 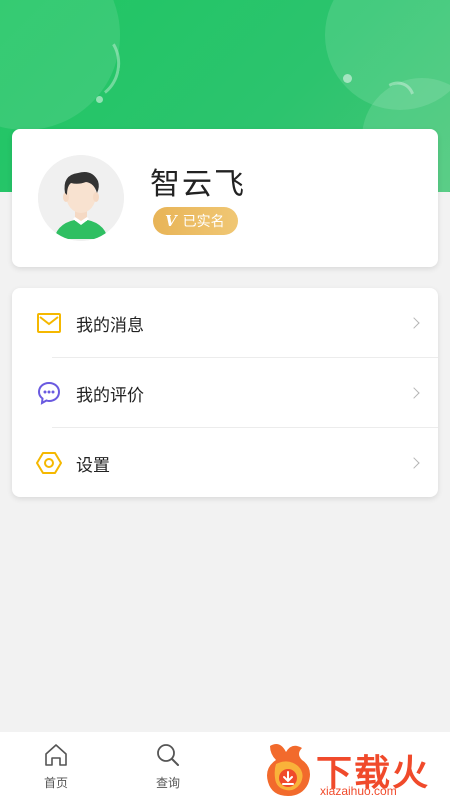 What do you see at coordinates (198, 184) in the screenshot?
I see `username: 智云飞` at bounding box center [198, 184].